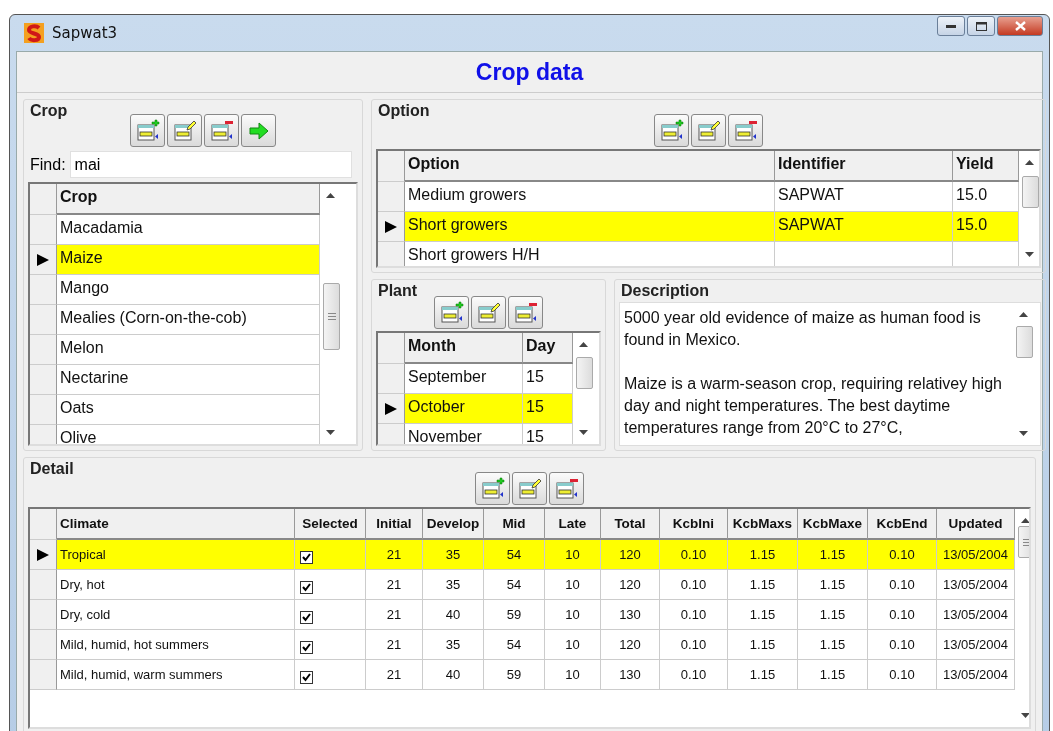 This screenshot has width=1053, height=731. Describe the element at coordinates (453, 524) in the screenshot. I see `column-header: Develop` at that location.